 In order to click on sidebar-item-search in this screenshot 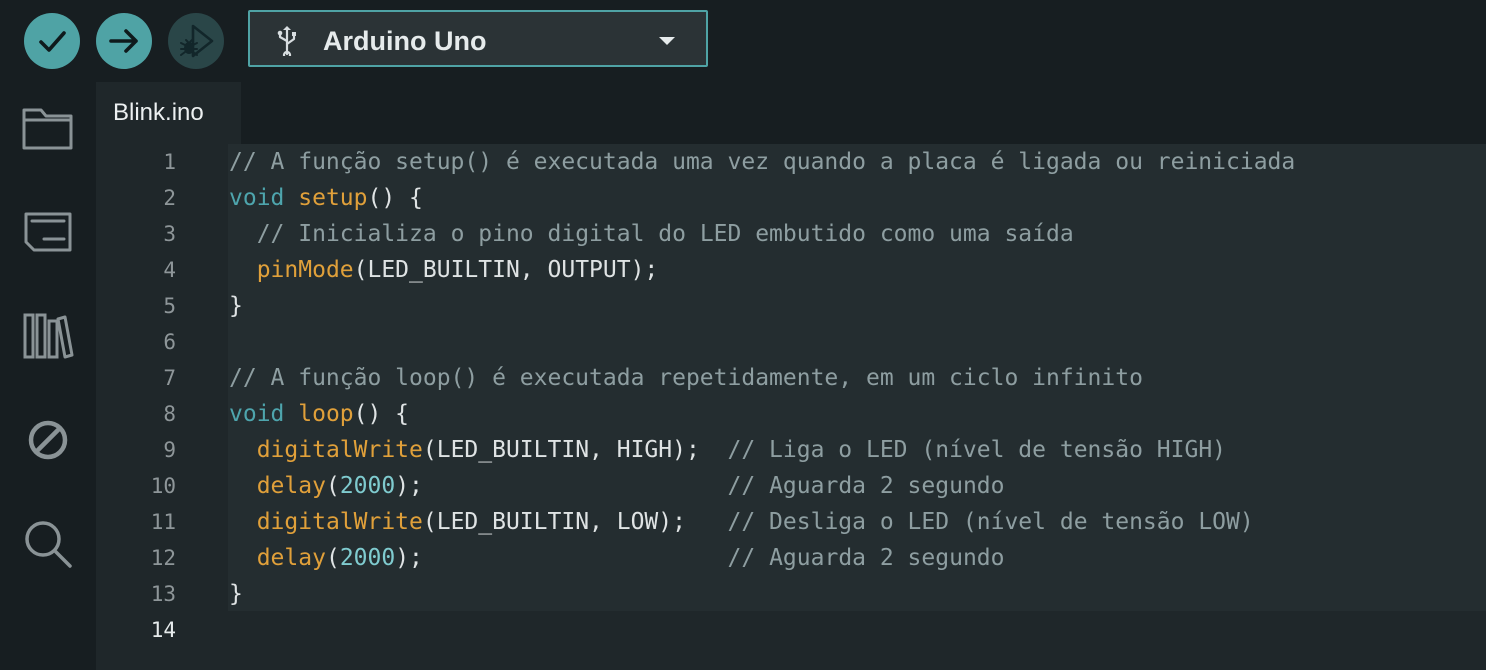, I will do `click(48, 544)`.